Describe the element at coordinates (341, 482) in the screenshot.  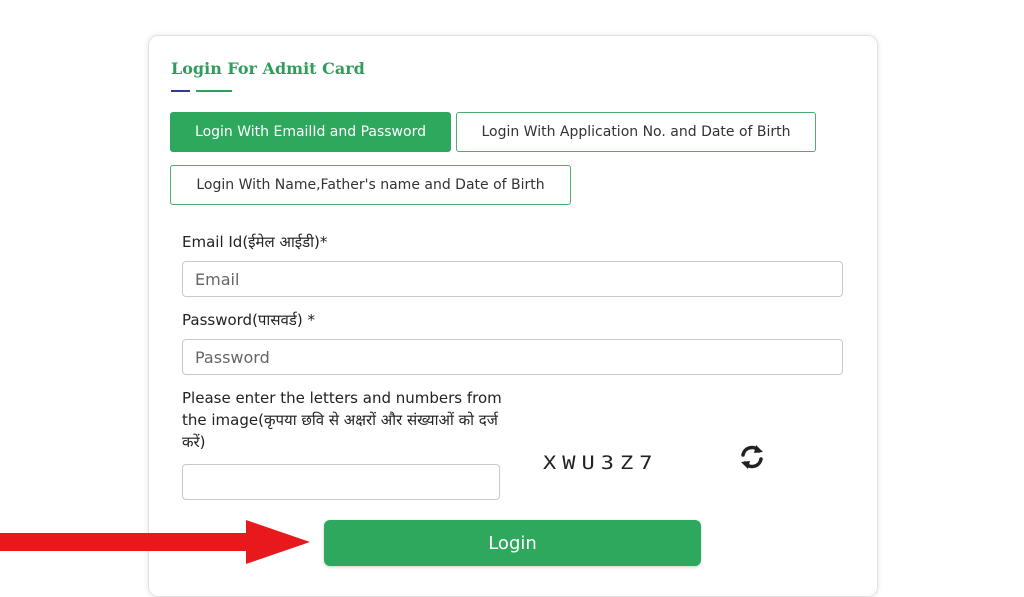
I see `captcha-input` at that location.